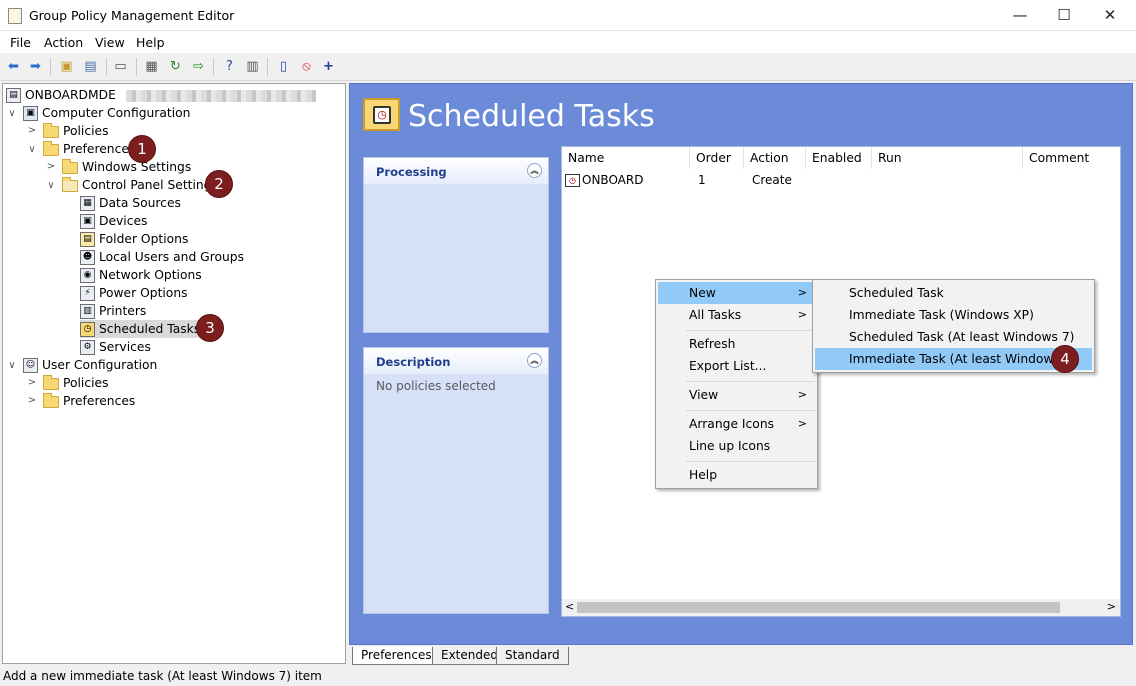  What do you see at coordinates (106, 113) in the screenshot?
I see `tree-computer-configuration: ▣ Computer Configuration` at bounding box center [106, 113].